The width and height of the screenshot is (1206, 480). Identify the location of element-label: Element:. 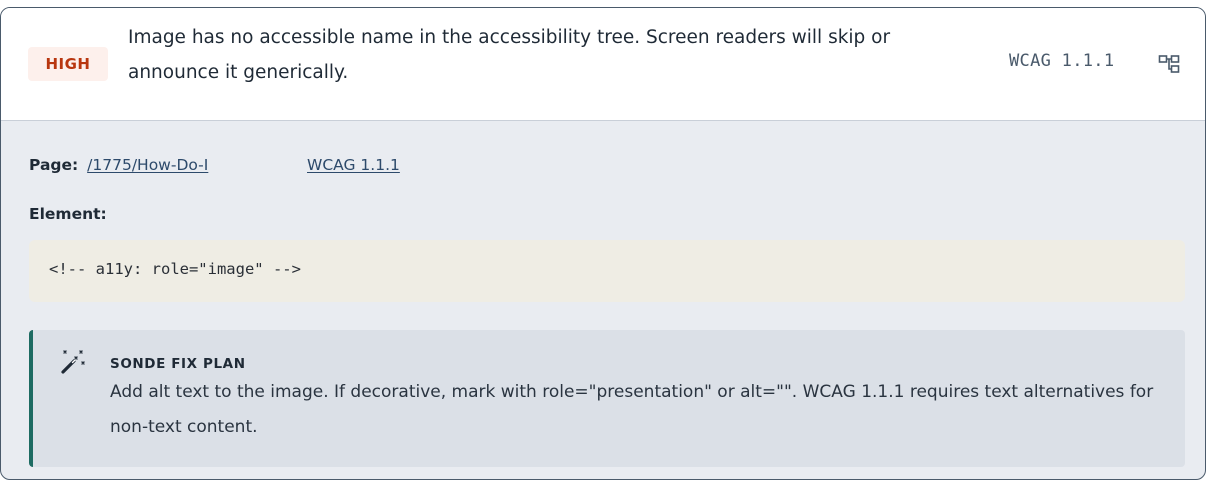
(68, 214).